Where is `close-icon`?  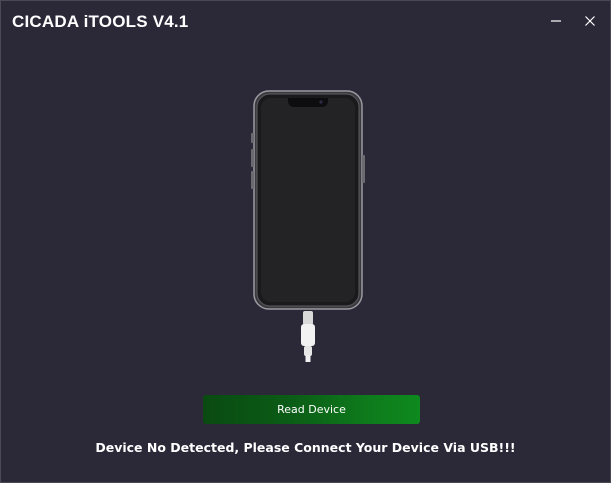 close-icon is located at coordinates (590, 21).